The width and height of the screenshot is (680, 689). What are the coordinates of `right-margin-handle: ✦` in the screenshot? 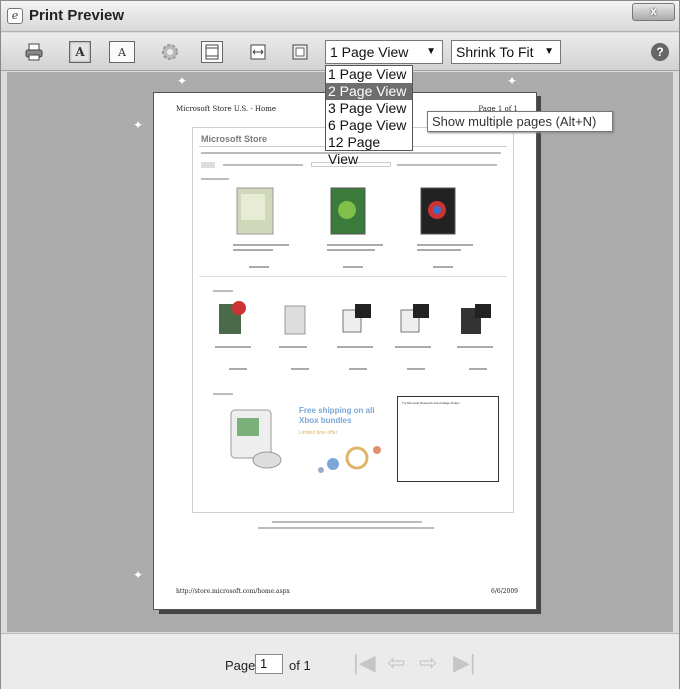 It's located at (512, 81).